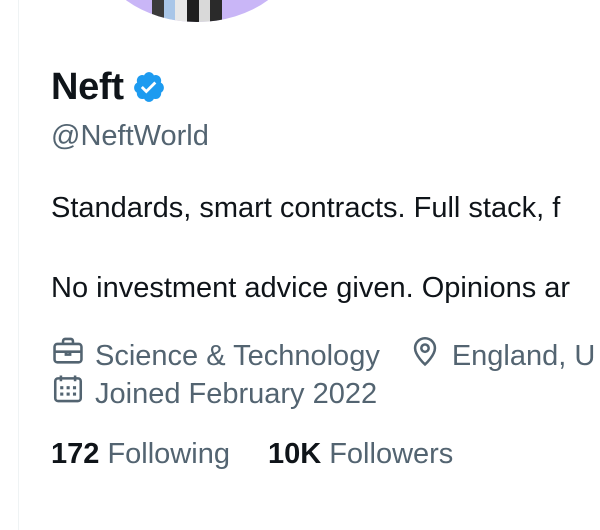 The height and width of the screenshot is (530, 600). Describe the element at coordinates (523, 355) in the screenshot. I see `profile-location: England, U` at that location.